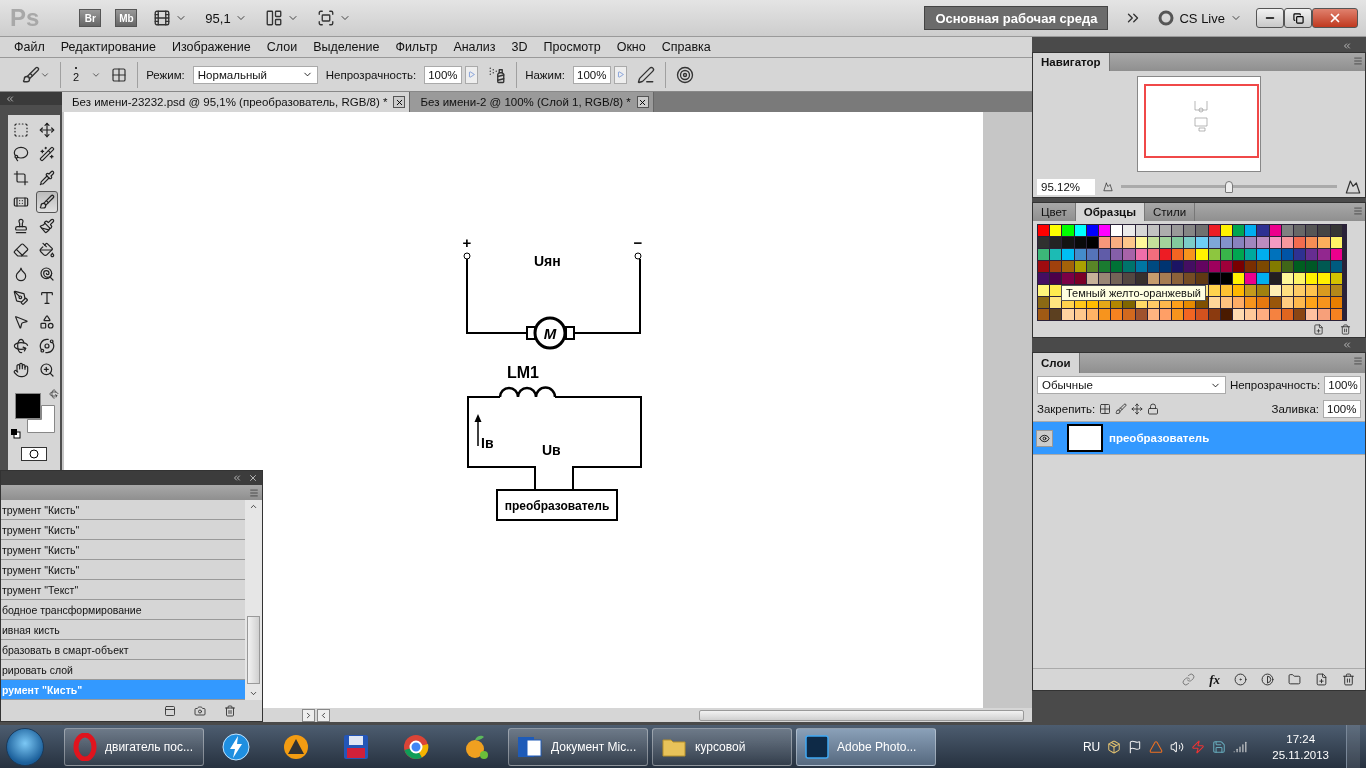 This screenshot has width=1366, height=768. Describe the element at coordinates (1159, 438) in the screenshot. I see `layer-name: преобразователь` at that location.